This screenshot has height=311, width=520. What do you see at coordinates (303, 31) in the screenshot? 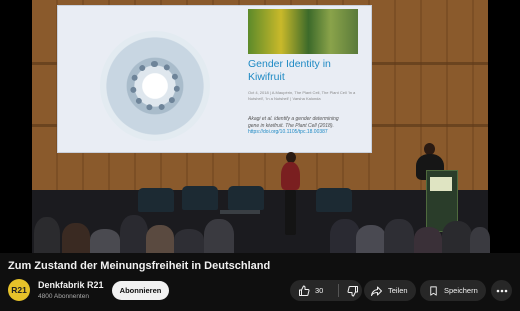
I see `slide-photo-strip` at bounding box center [303, 31].